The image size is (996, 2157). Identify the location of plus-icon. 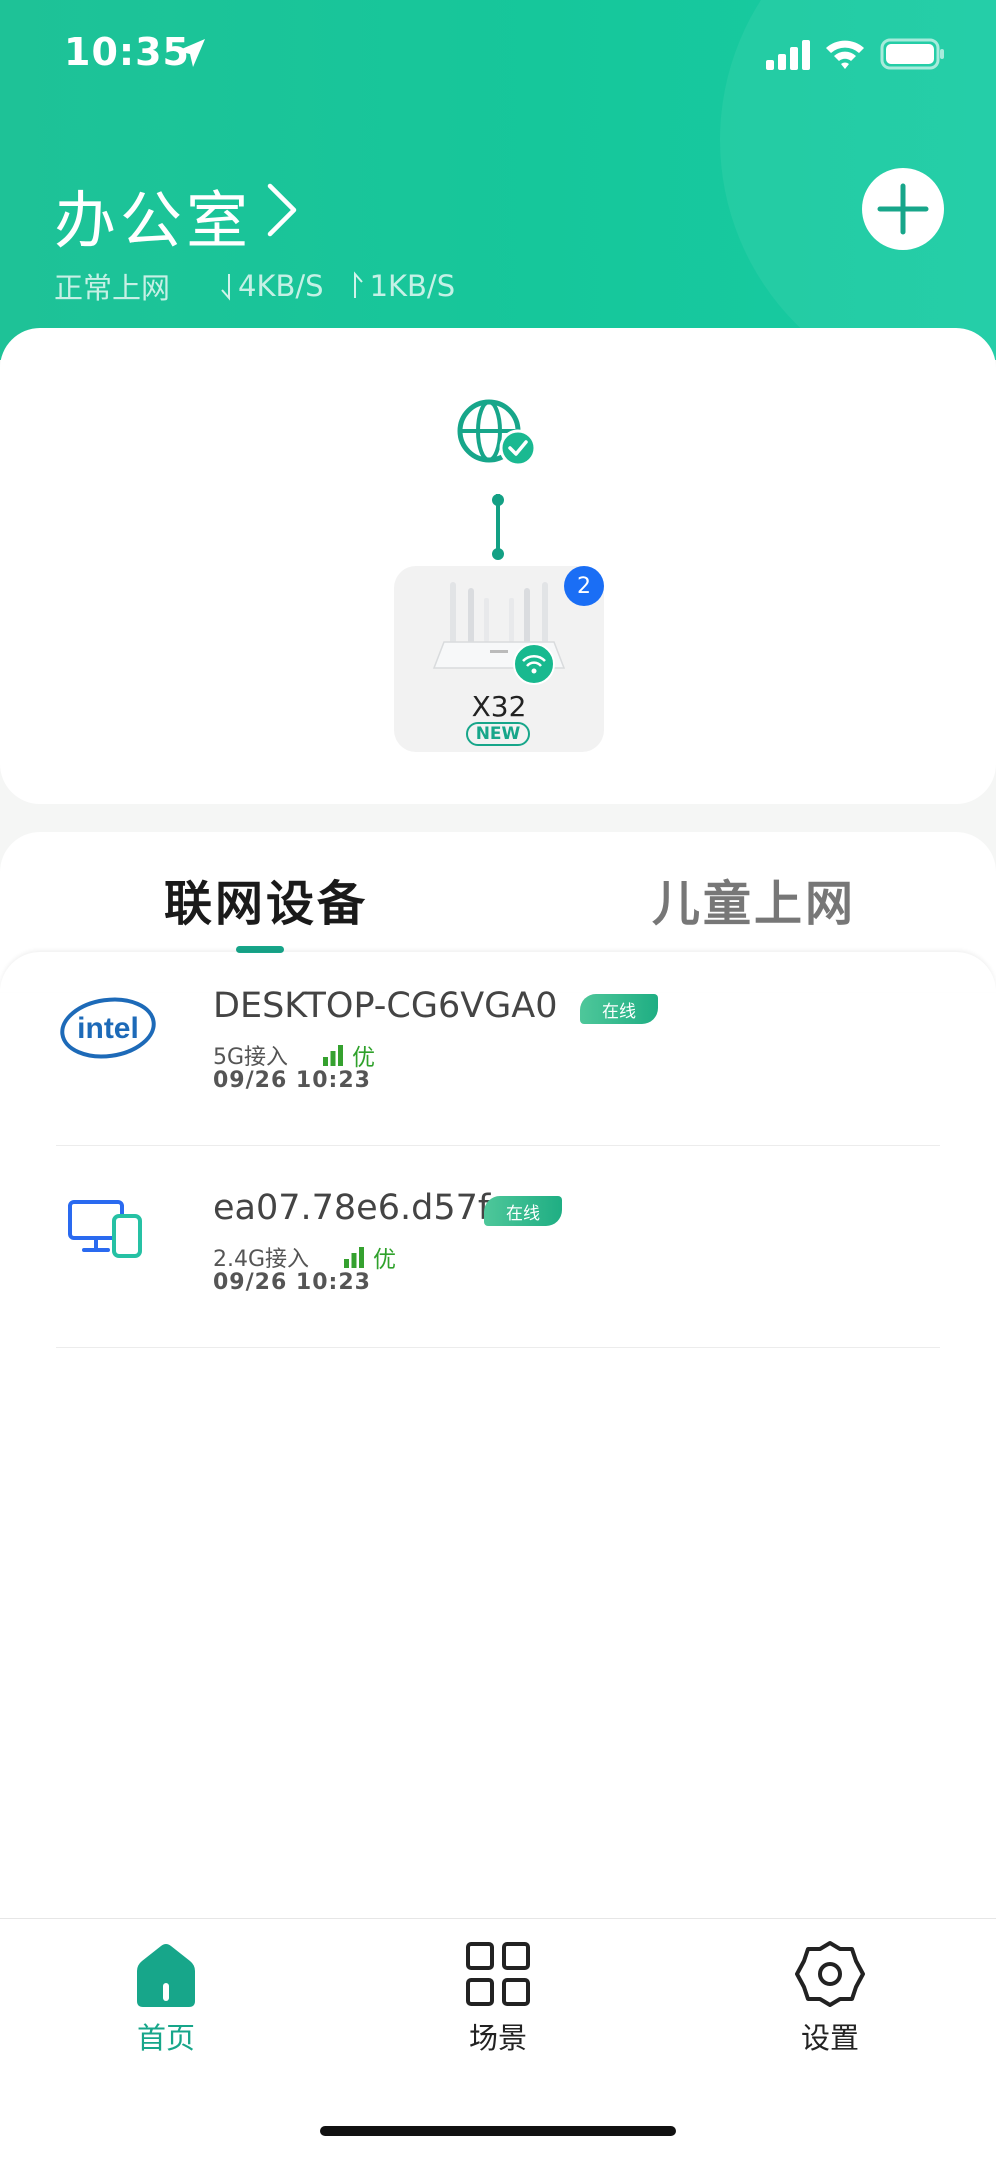
(903, 209).